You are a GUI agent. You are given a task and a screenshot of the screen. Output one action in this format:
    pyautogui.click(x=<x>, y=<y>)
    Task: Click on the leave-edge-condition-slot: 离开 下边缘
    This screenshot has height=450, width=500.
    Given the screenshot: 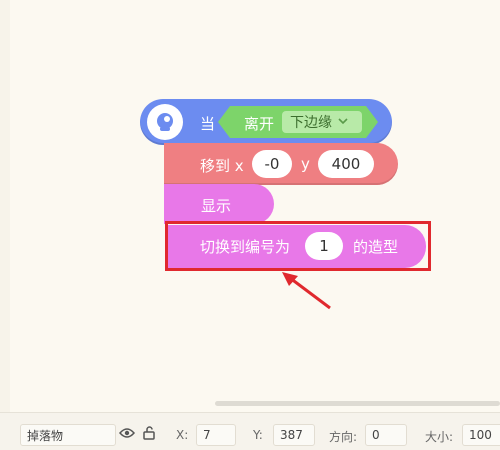 What is the action you would take?
    pyautogui.click(x=298, y=122)
    